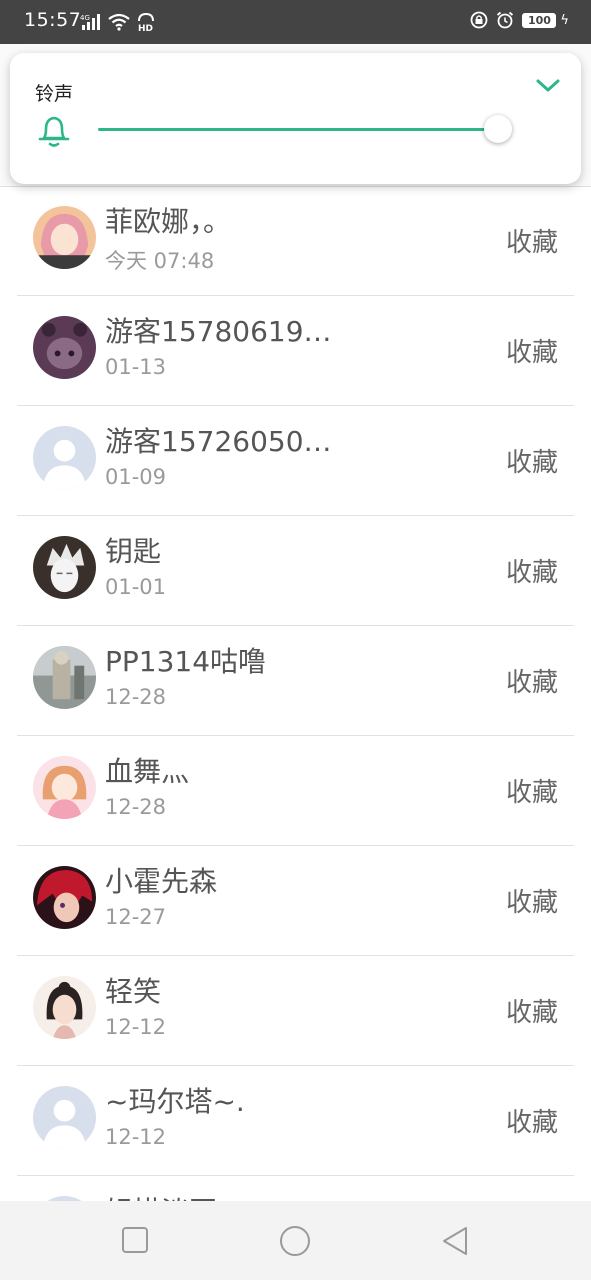 The width and height of the screenshot is (591, 1280). What do you see at coordinates (161, 1195) in the screenshot?
I see `user-name: 轻描淡写` at bounding box center [161, 1195].